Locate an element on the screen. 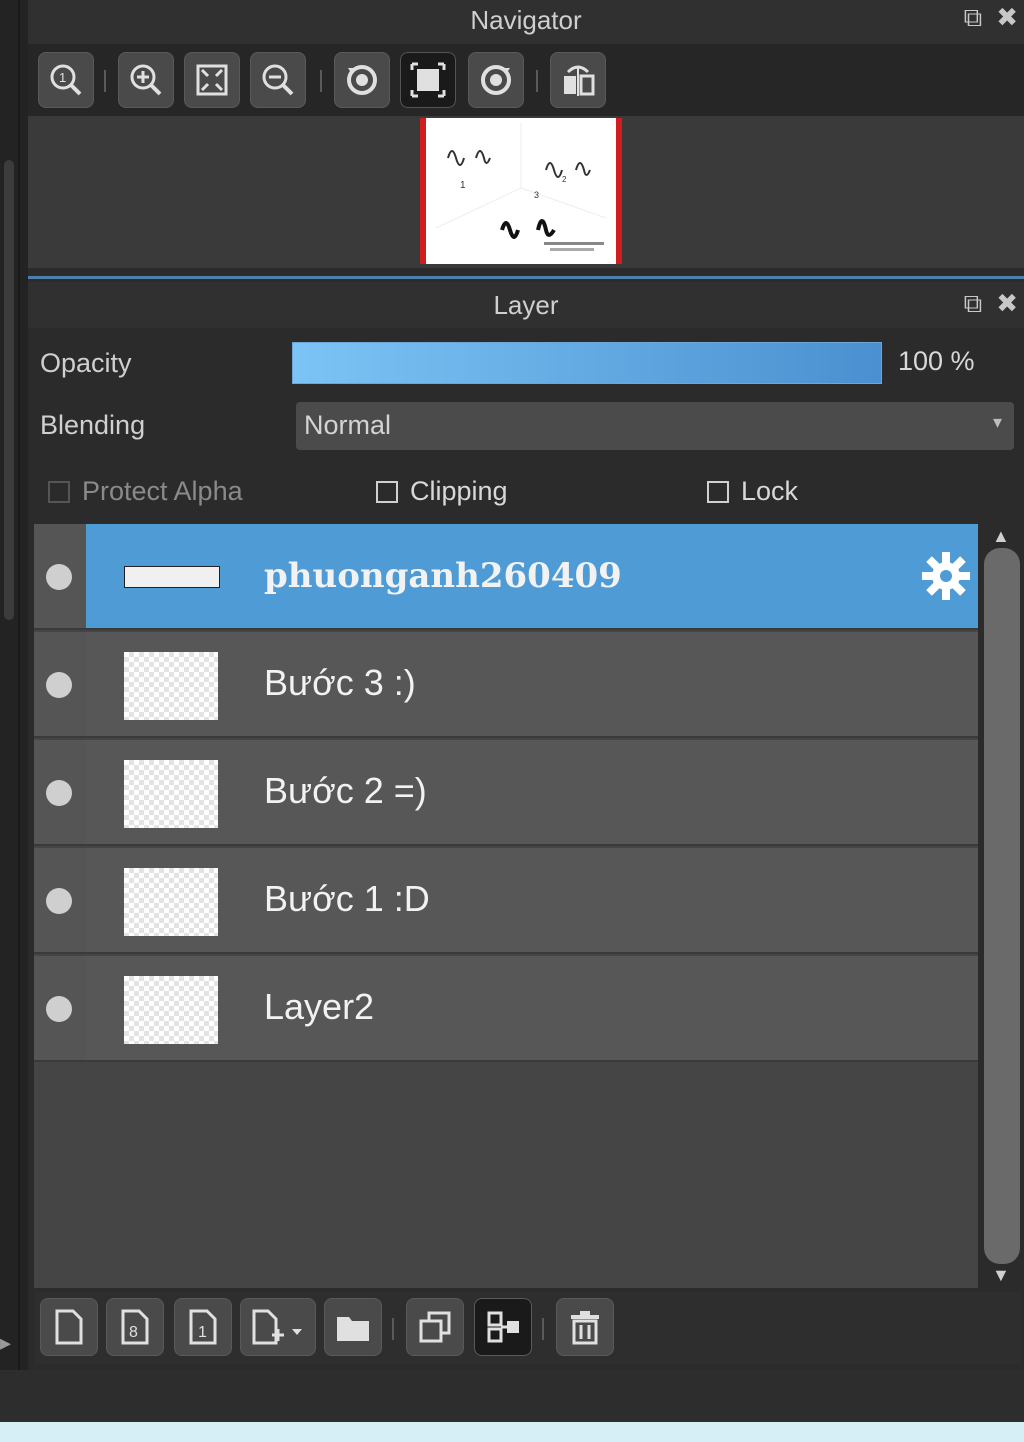  layer-toolbar: 8 1 is located at coordinates (528, 1328).